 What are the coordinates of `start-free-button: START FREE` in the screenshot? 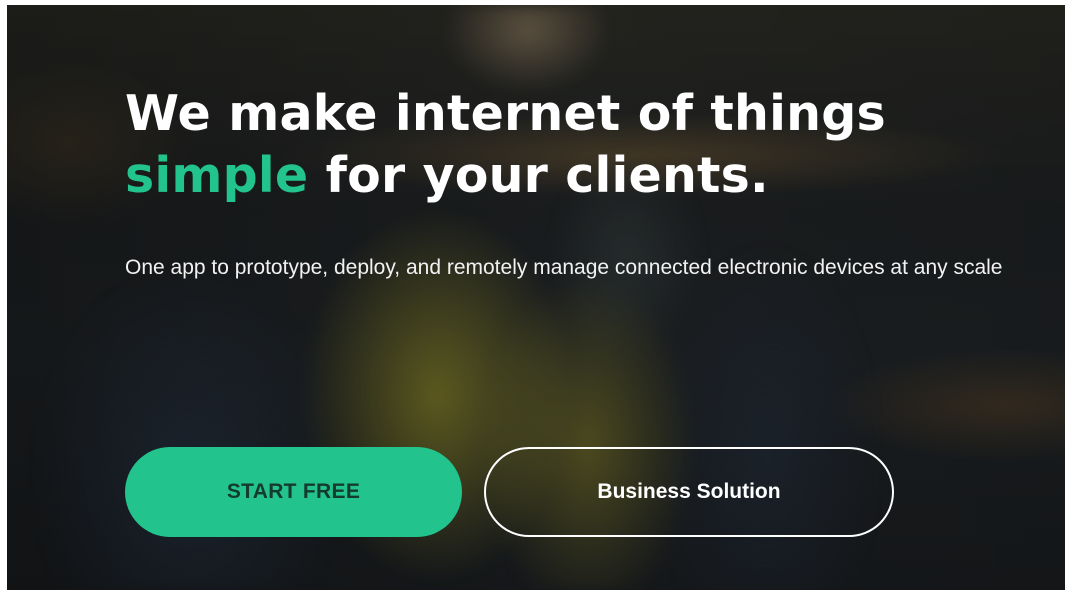 It's located at (293, 492).